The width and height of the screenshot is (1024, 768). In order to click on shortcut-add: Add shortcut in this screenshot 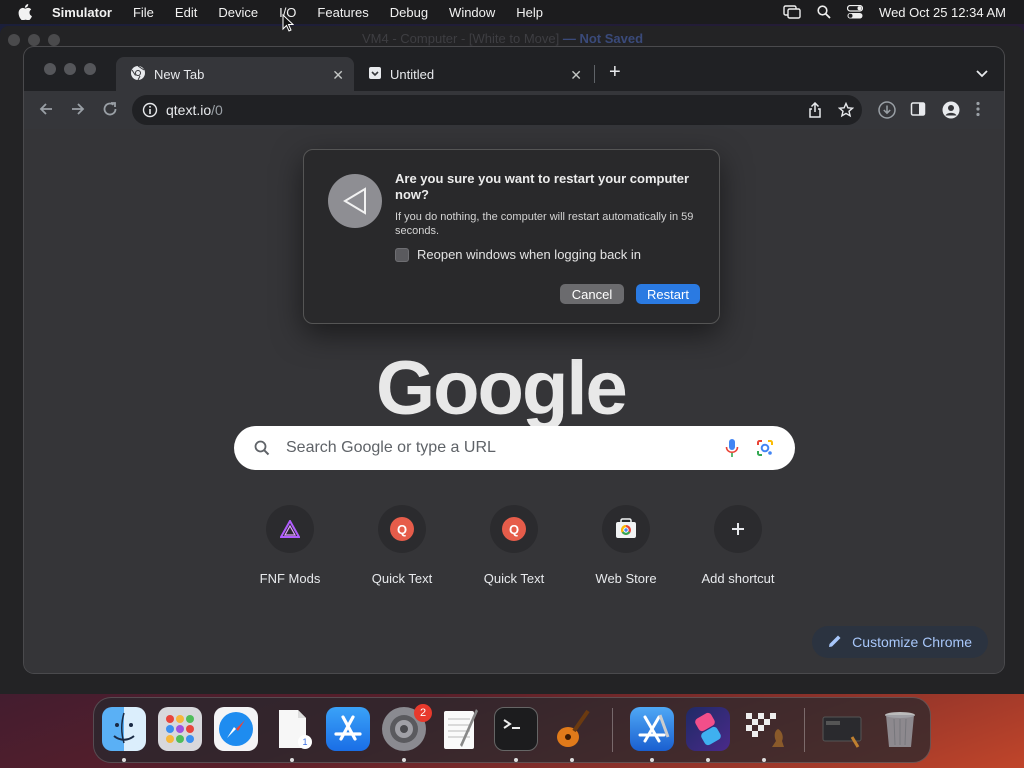, I will do `click(738, 545)`.